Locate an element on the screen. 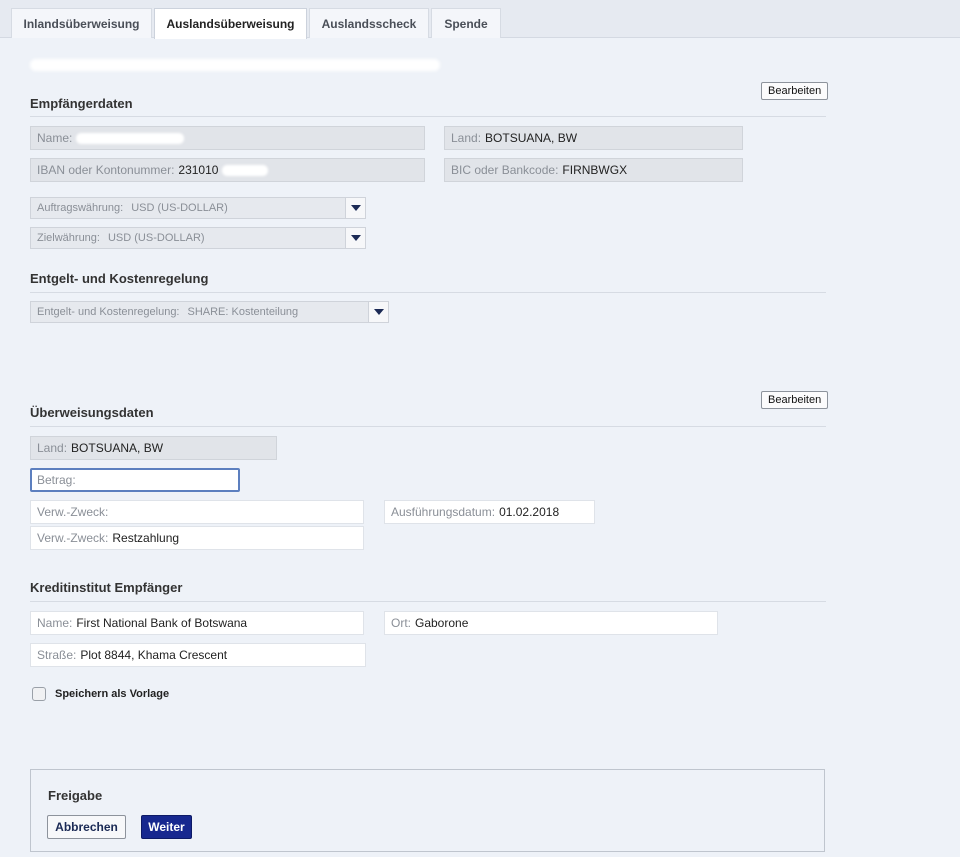  execution-date-label: Ausführungsdatum: is located at coordinates (443, 512).